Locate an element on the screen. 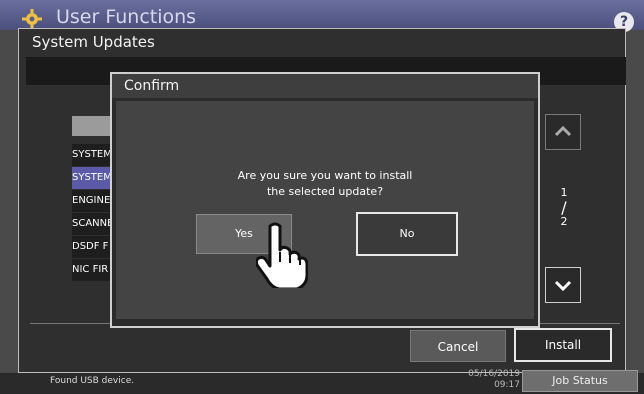 The width and height of the screenshot is (644, 394). job-status-button: Job Status is located at coordinates (580, 381).